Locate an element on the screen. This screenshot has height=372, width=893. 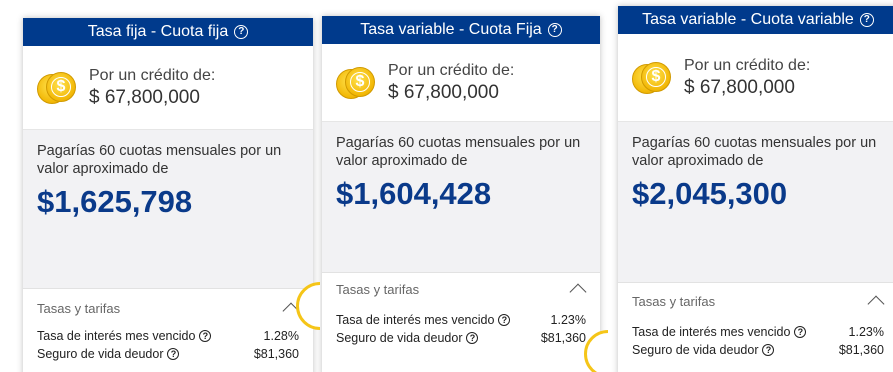
payment-amount: $1,625,798 is located at coordinates (115, 201).